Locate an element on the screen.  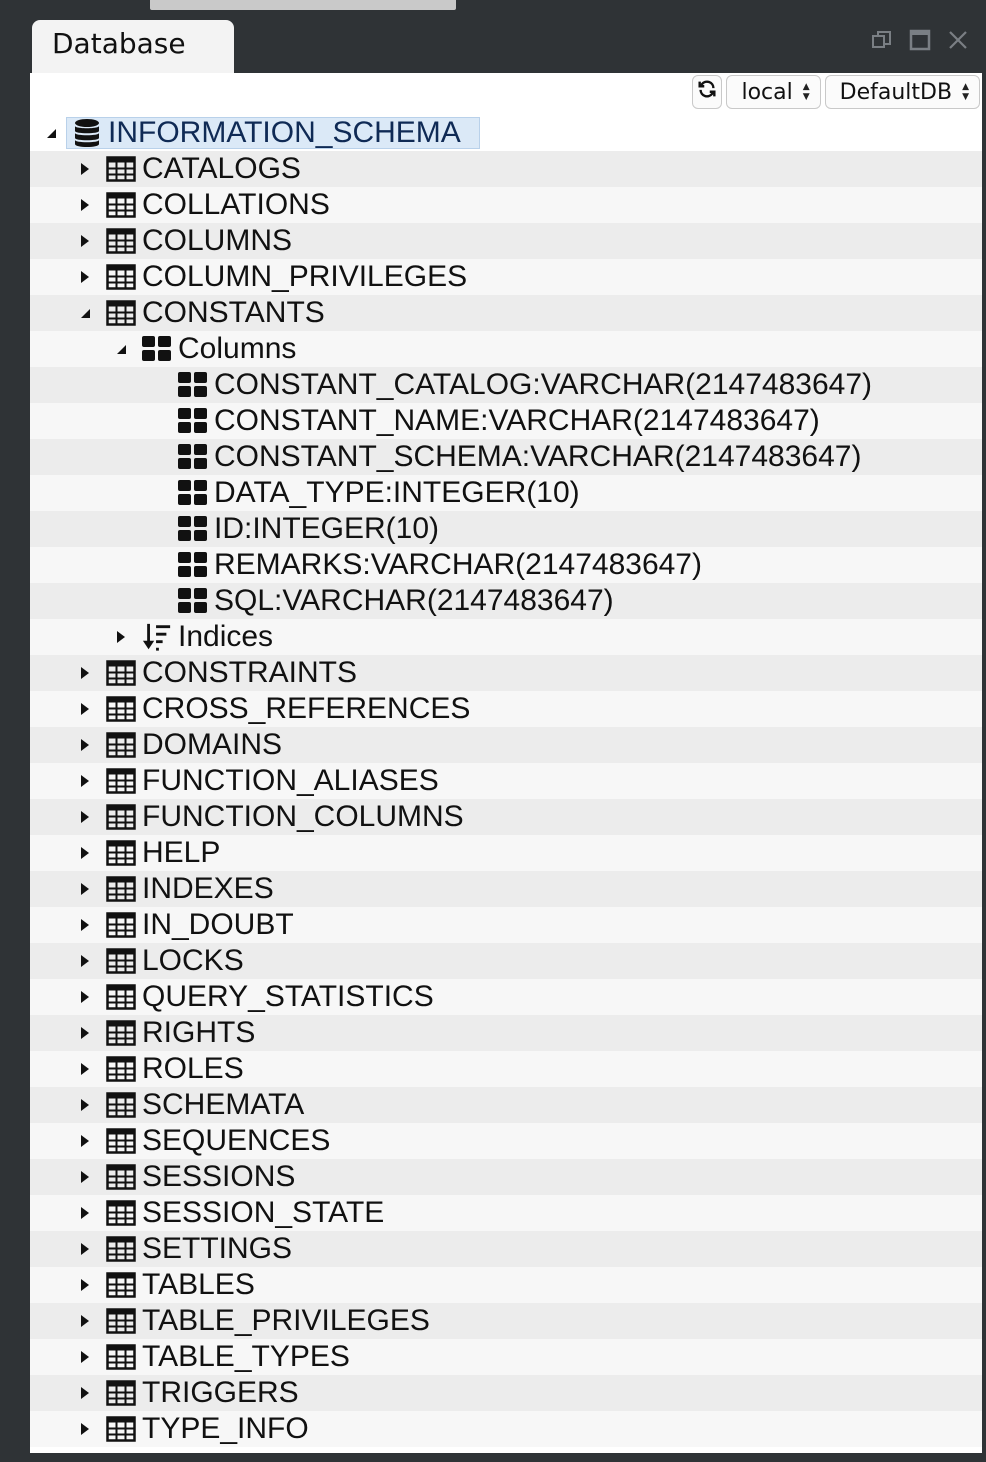
tree-item: IN_DOUBT is located at coordinates (506, 925).